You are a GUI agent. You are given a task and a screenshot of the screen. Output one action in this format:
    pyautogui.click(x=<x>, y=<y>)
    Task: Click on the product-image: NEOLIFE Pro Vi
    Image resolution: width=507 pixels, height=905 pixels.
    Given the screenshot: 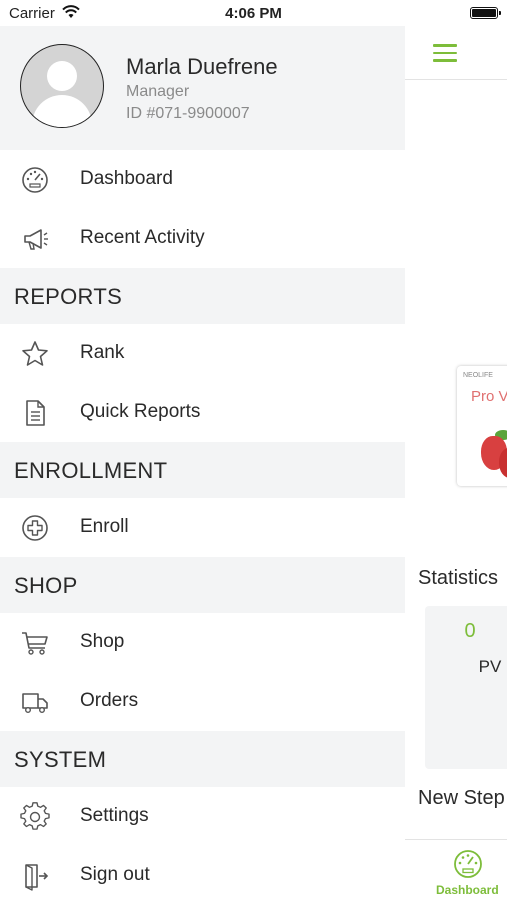 What is the action you would take?
    pyautogui.click(x=482, y=426)
    